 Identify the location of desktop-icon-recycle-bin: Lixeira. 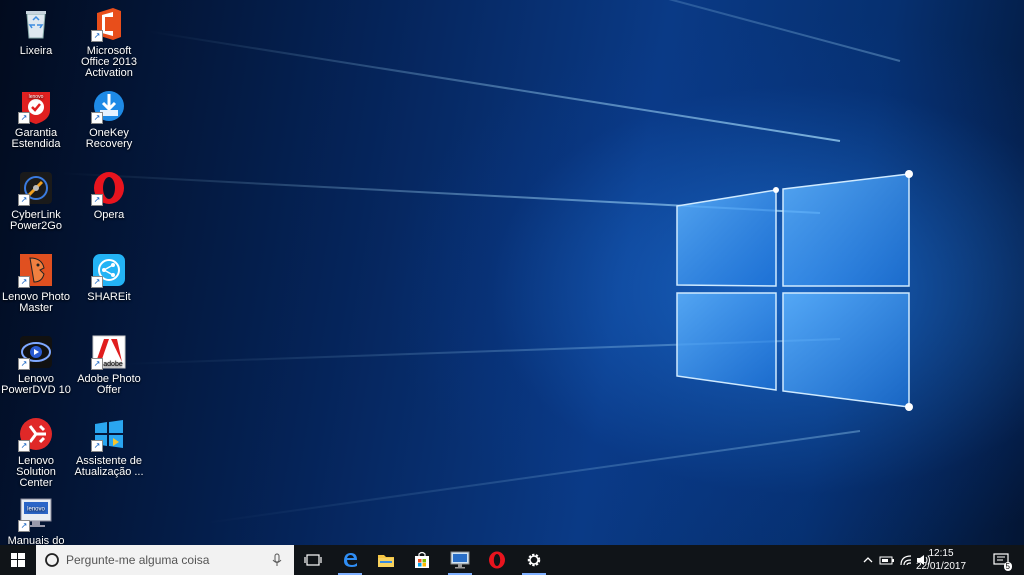
(36, 30).